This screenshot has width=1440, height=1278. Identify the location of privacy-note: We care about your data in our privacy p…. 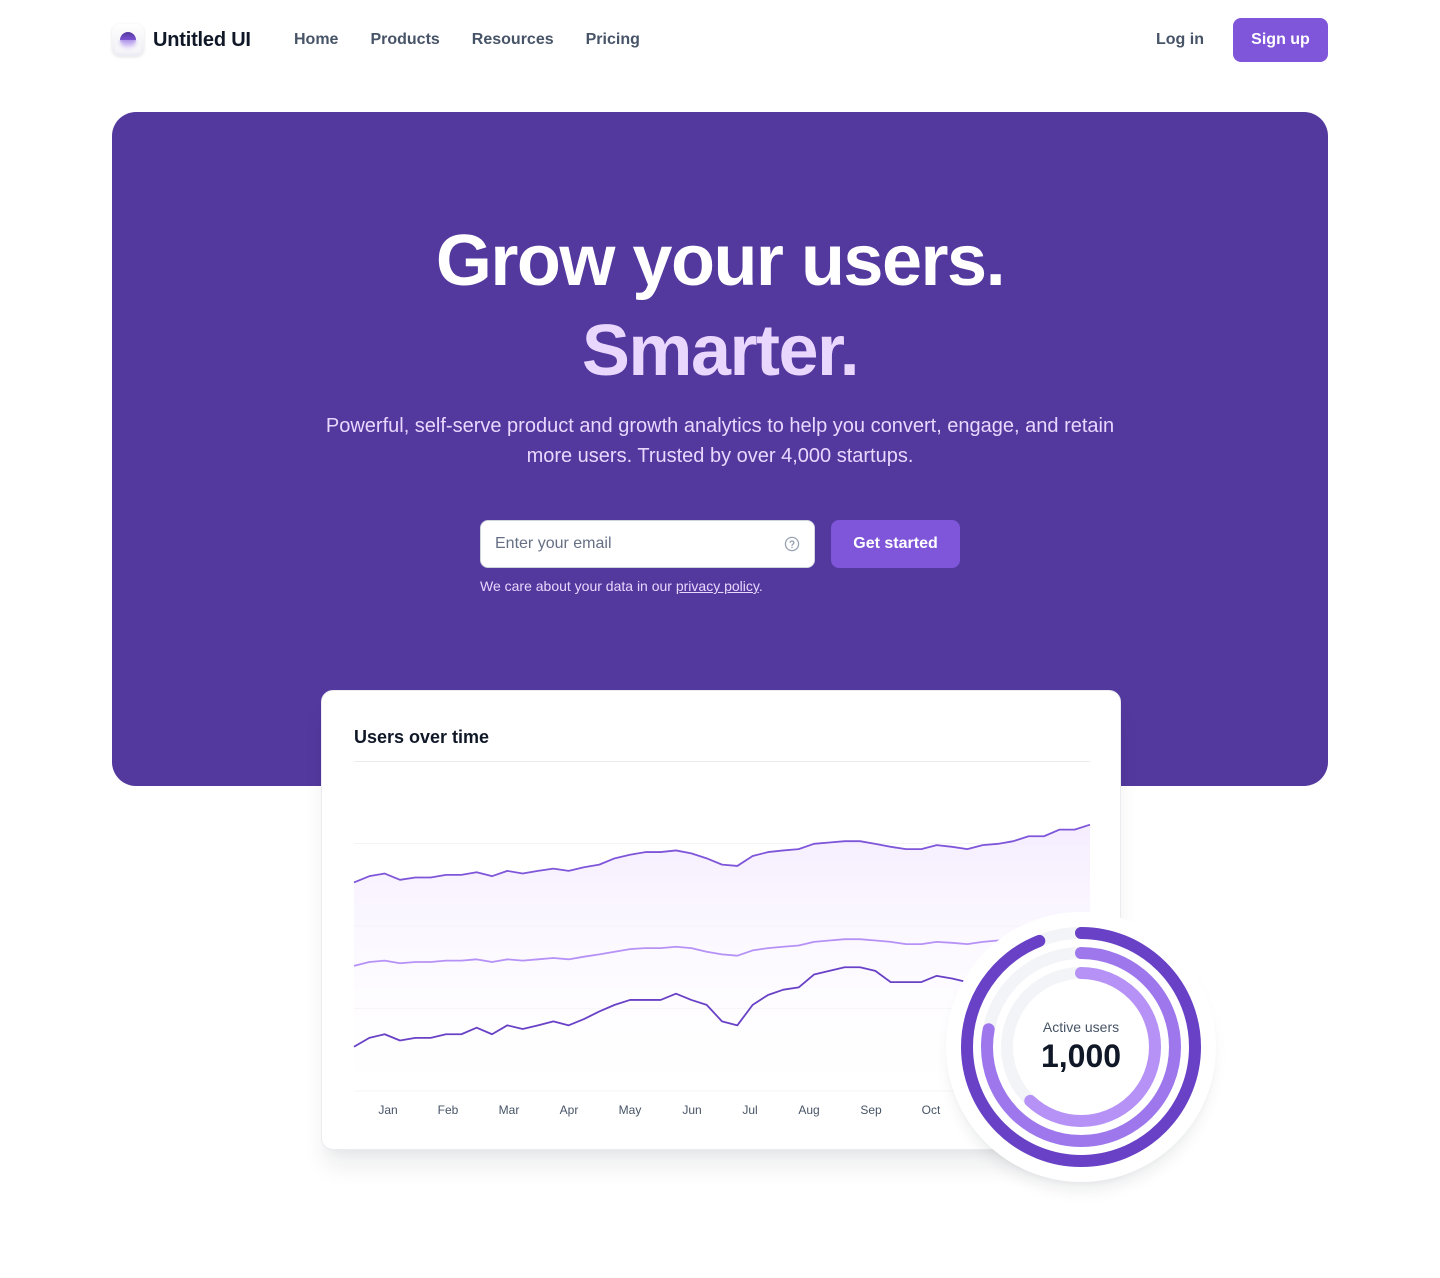
(621, 586).